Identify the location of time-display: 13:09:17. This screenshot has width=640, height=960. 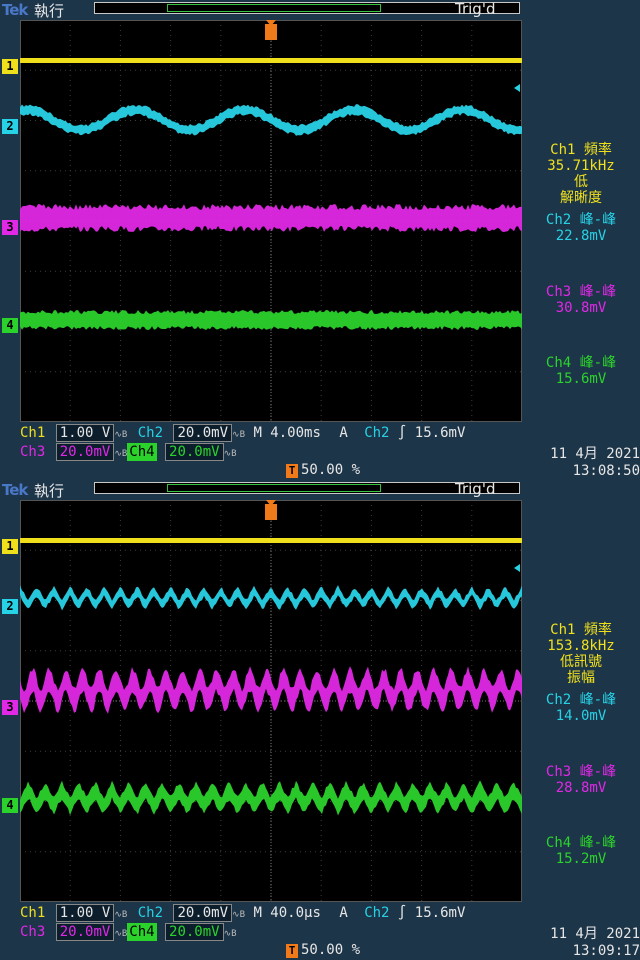
(606, 951).